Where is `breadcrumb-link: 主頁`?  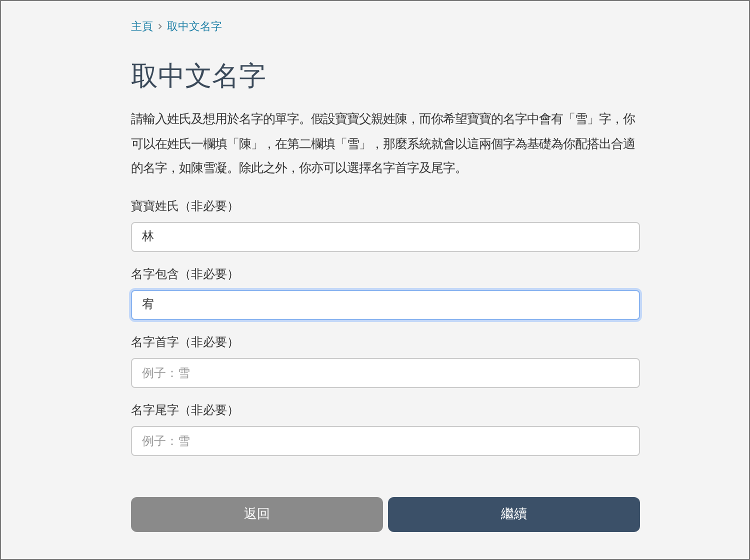 breadcrumb-link: 主頁 is located at coordinates (142, 26).